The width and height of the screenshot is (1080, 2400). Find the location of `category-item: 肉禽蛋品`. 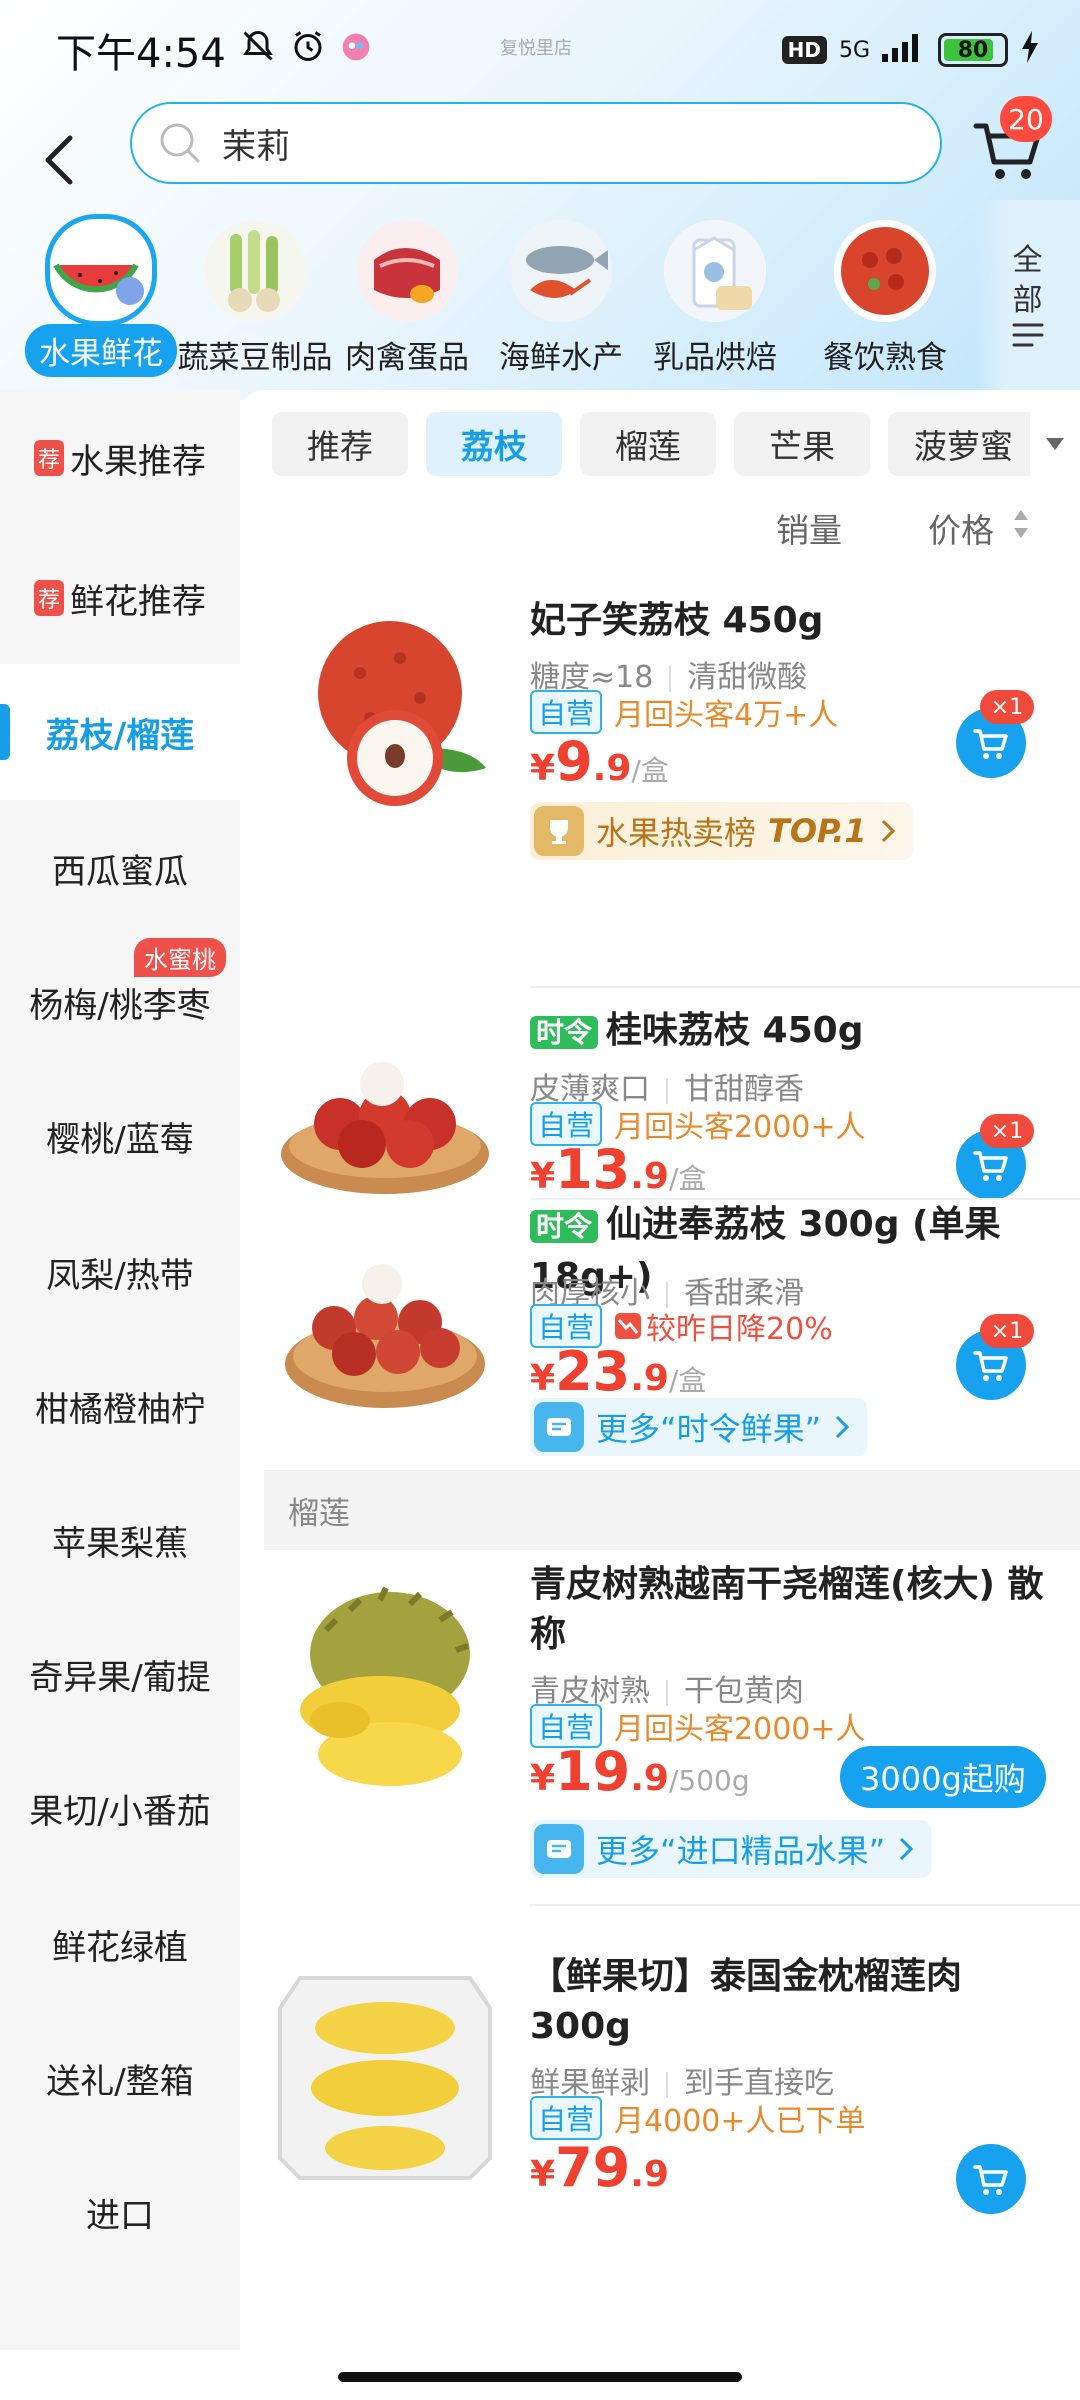

category-item: 肉禽蛋品 is located at coordinates (407, 300).